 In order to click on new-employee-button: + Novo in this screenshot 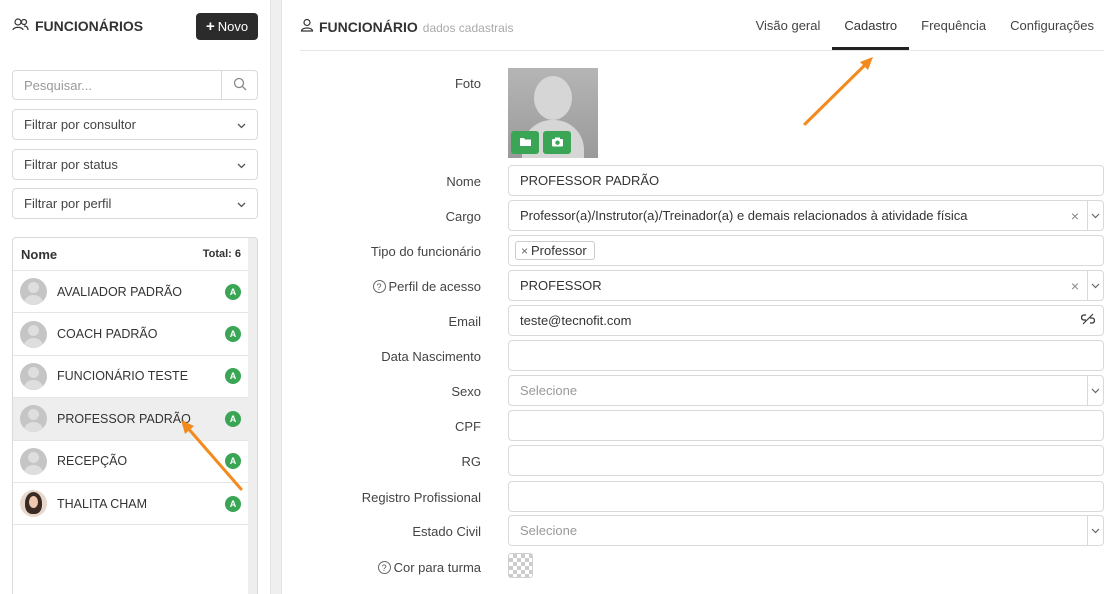, I will do `click(227, 26)`.